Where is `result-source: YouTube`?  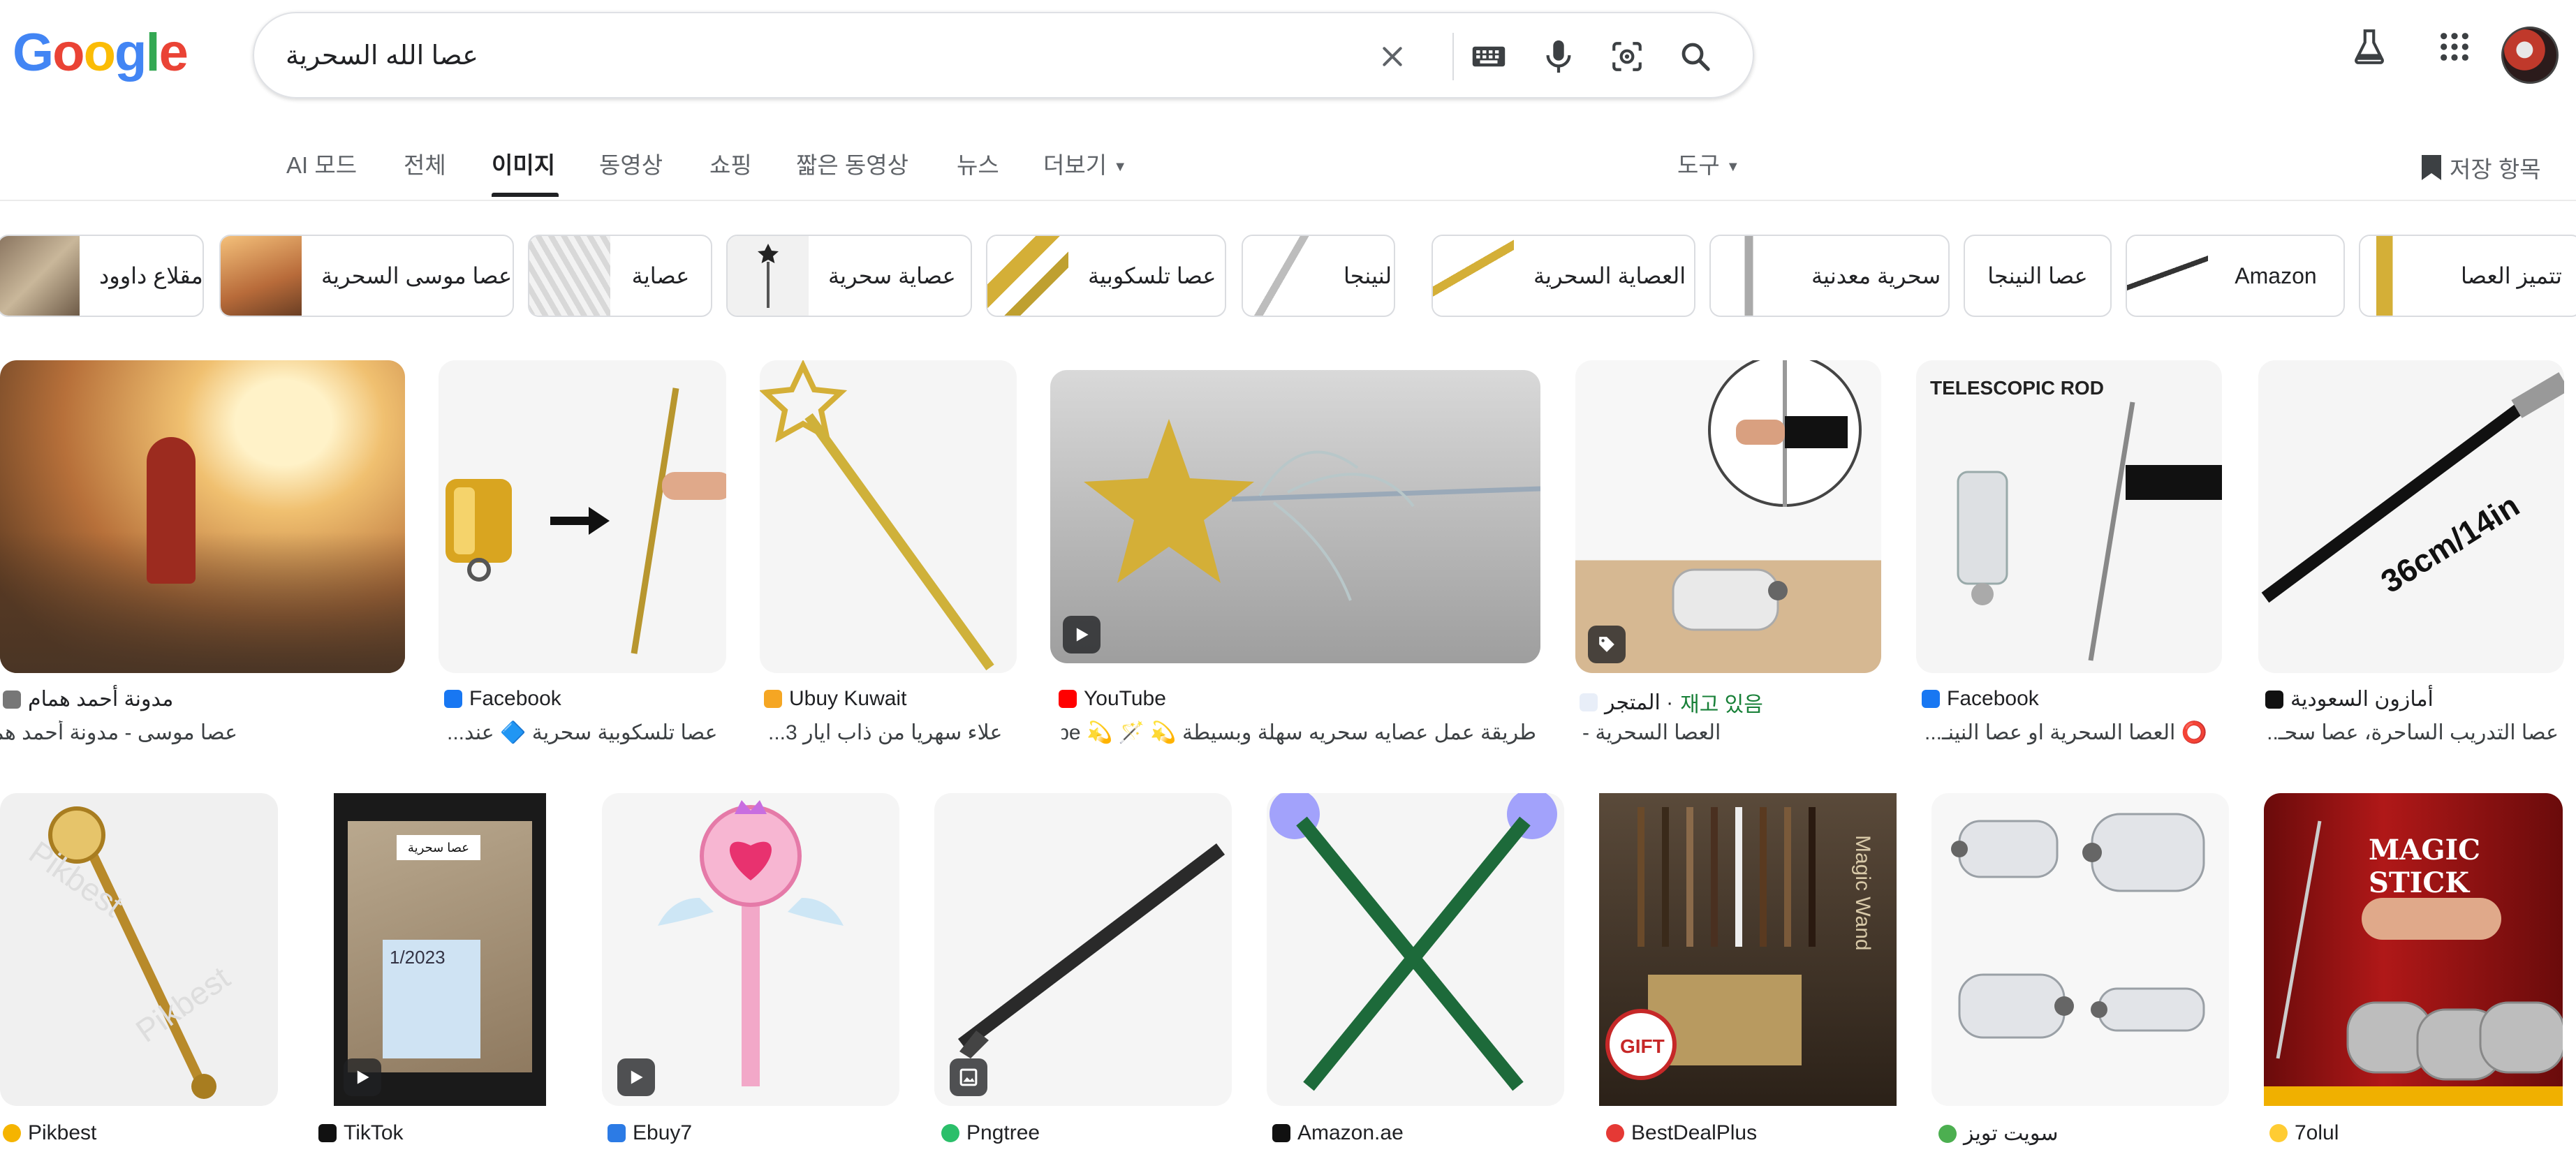
result-source: YouTube is located at coordinates (1112, 699).